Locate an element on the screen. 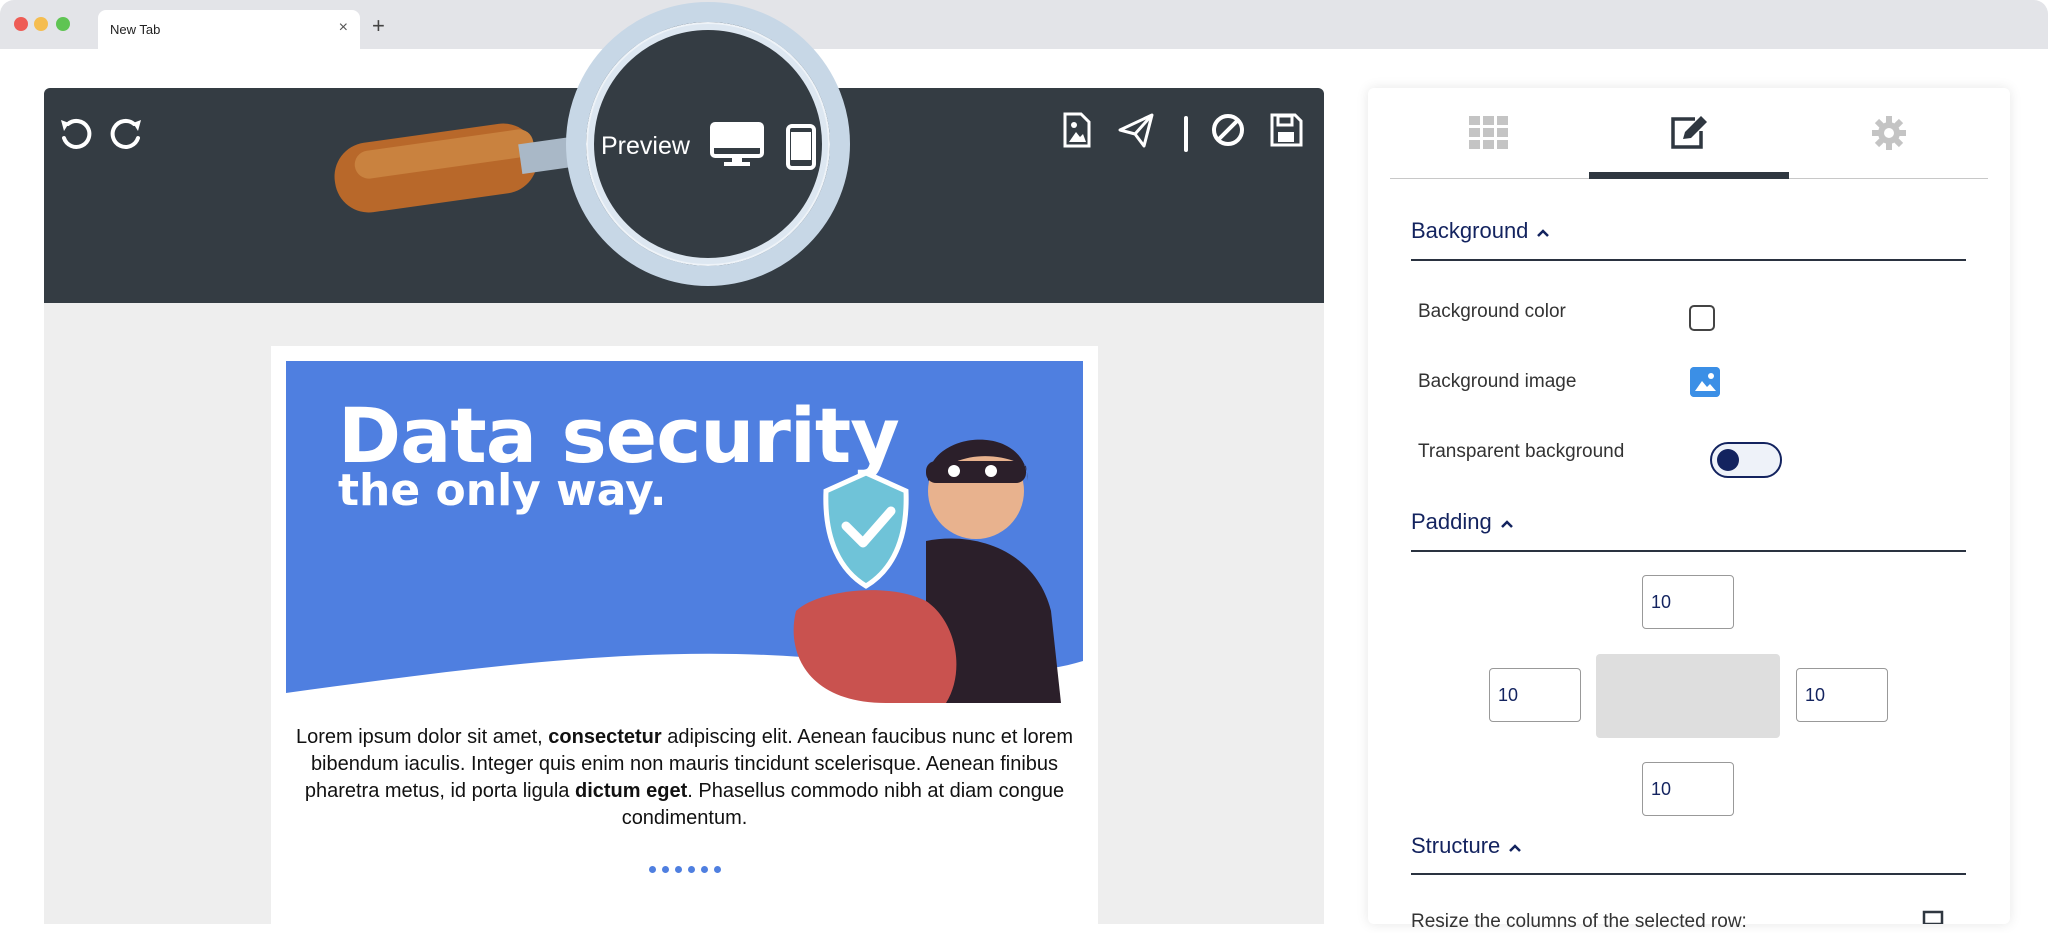 This screenshot has height=933, width=2048. tab-edit is located at coordinates (1689, 133).